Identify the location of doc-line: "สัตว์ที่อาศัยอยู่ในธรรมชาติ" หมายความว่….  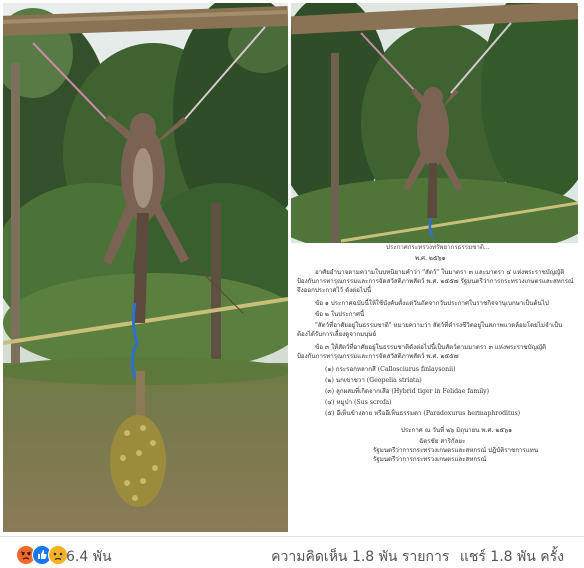
(439, 325).